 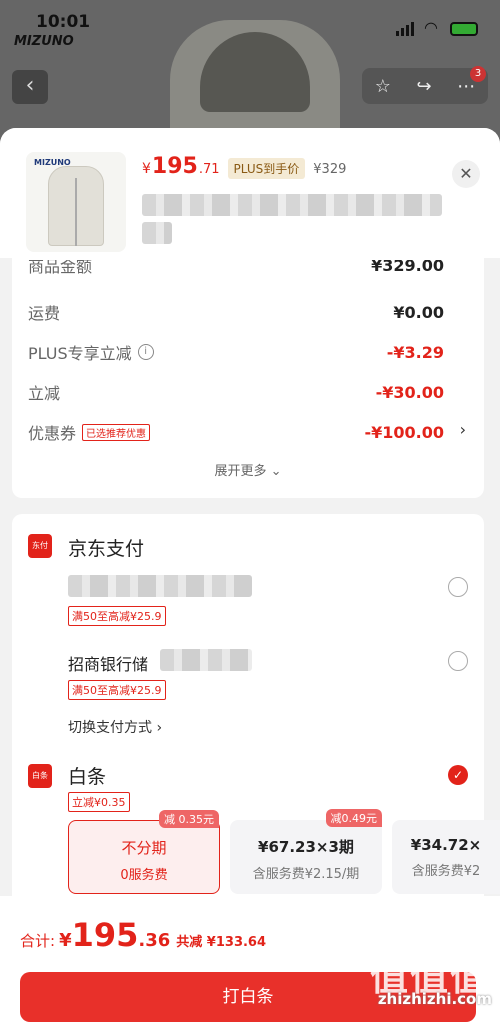 I want to click on info-icon: i, so click(x=145, y=352).